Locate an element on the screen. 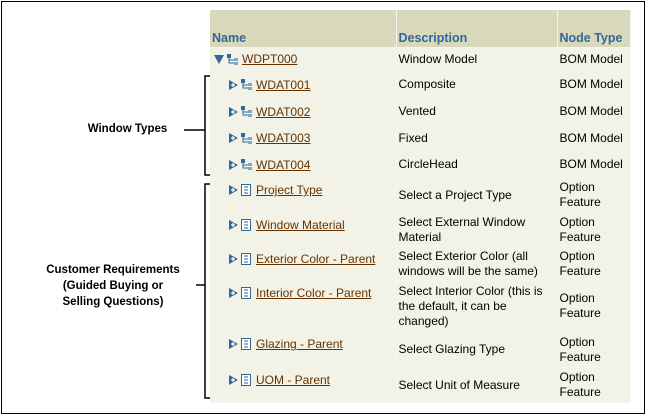 This screenshot has height=417, width=648. name-cell-content: Window Material is located at coordinates (311, 225).